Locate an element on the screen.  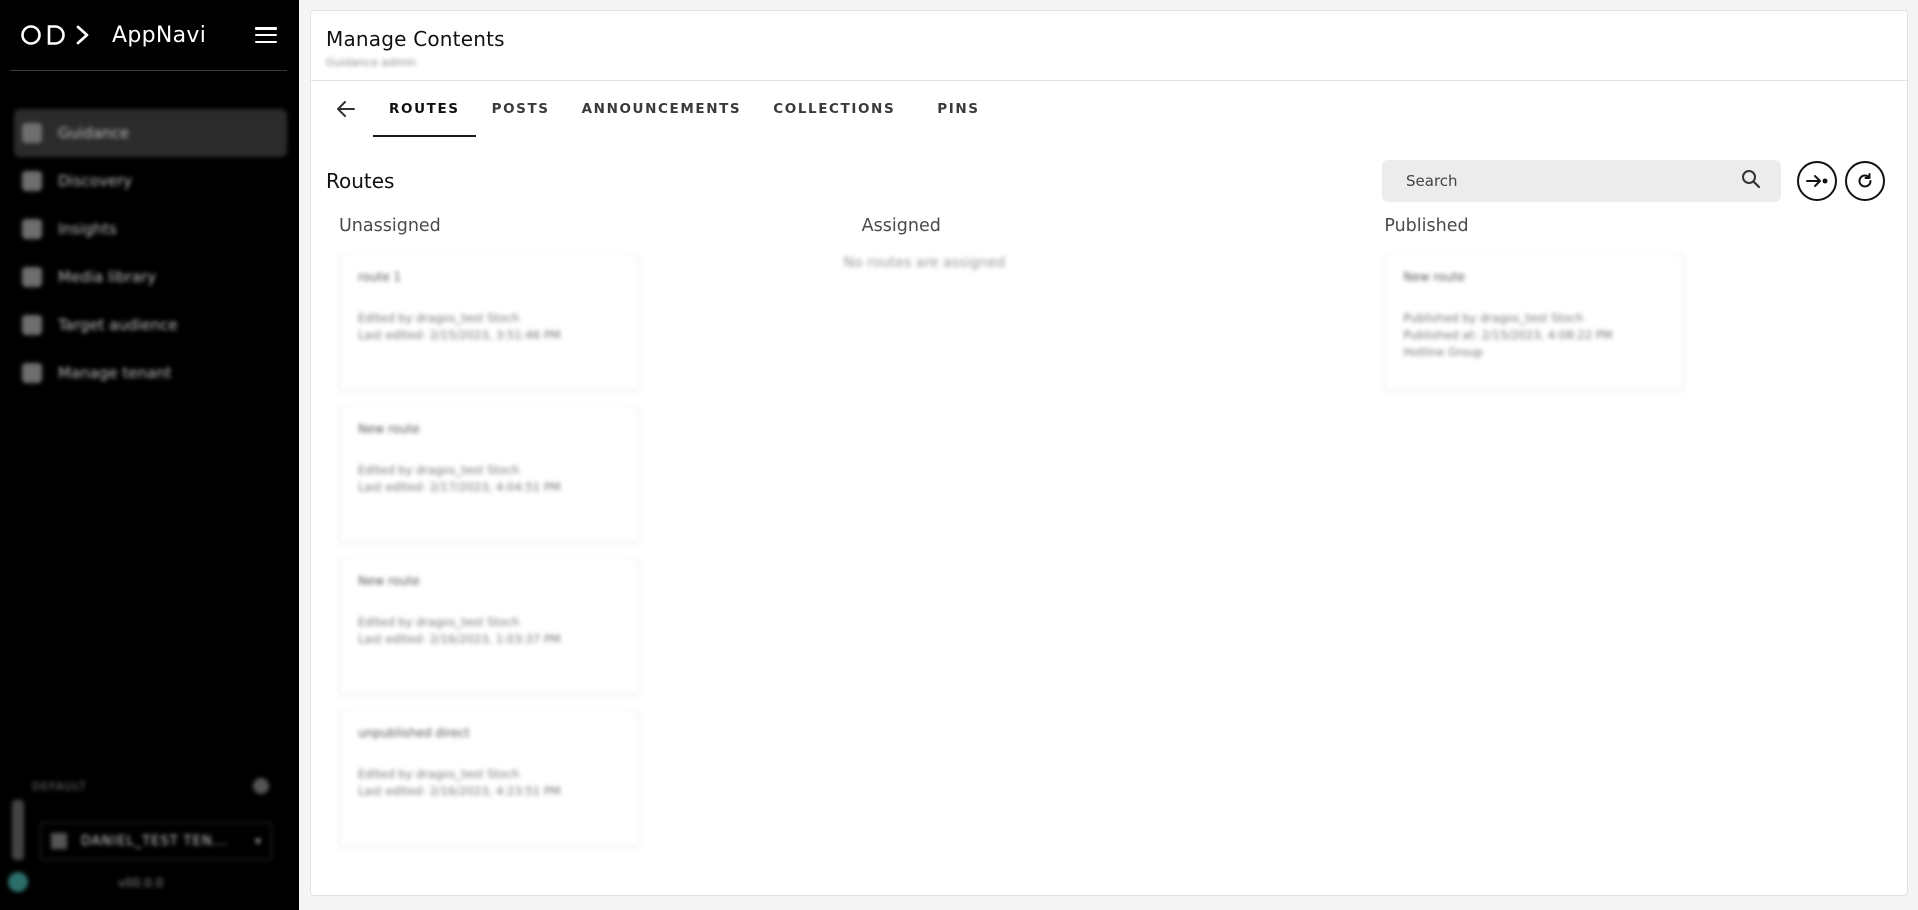
route-card-date: Last edited: 2/15/2023, 3:51:46 PM is located at coordinates (459, 335).